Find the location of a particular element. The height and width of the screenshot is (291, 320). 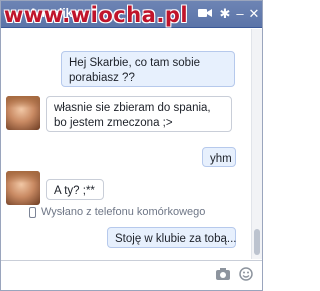

message-input is located at coordinates (105, 275).